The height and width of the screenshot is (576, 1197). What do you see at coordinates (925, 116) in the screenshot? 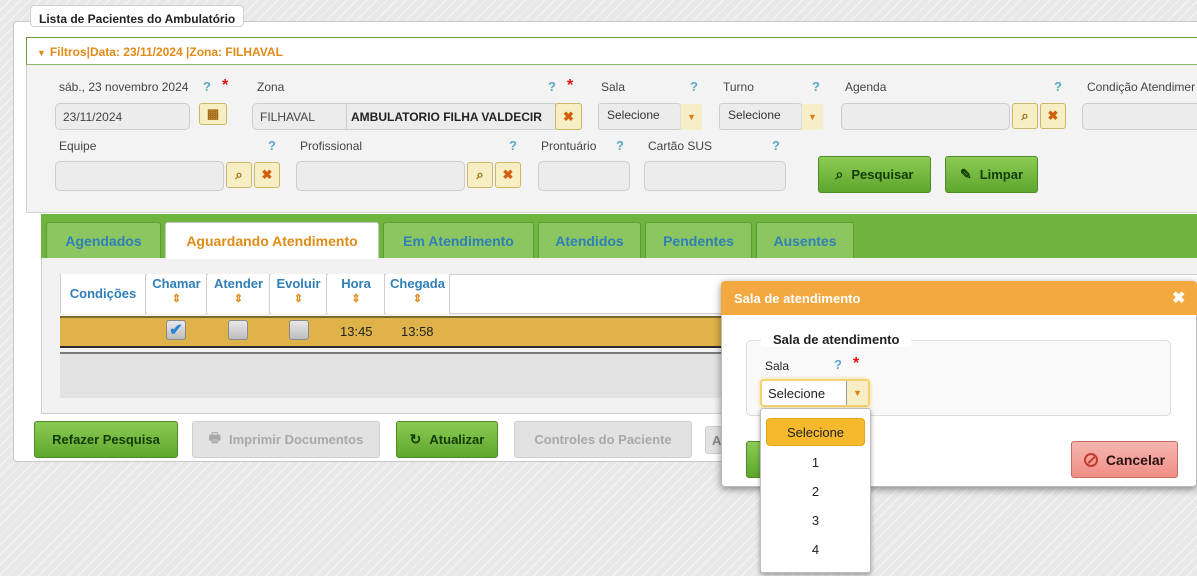
I see `agenda-input` at bounding box center [925, 116].